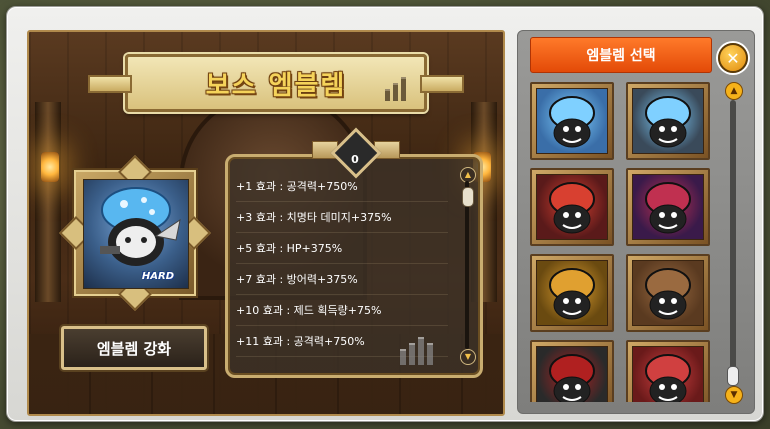 Image resolution: width=770 pixels, height=429 pixels. What do you see at coordinates (572, 374) in the screenshot?
I see `black-ogre-emblem-icon` at bounding box center [572, 374].